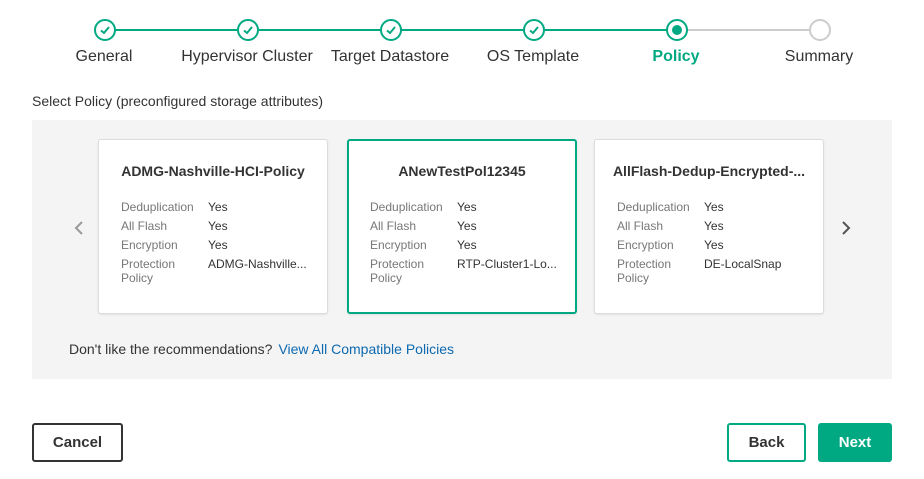  I want to click on empty-circle-icon, so click(820, 30).